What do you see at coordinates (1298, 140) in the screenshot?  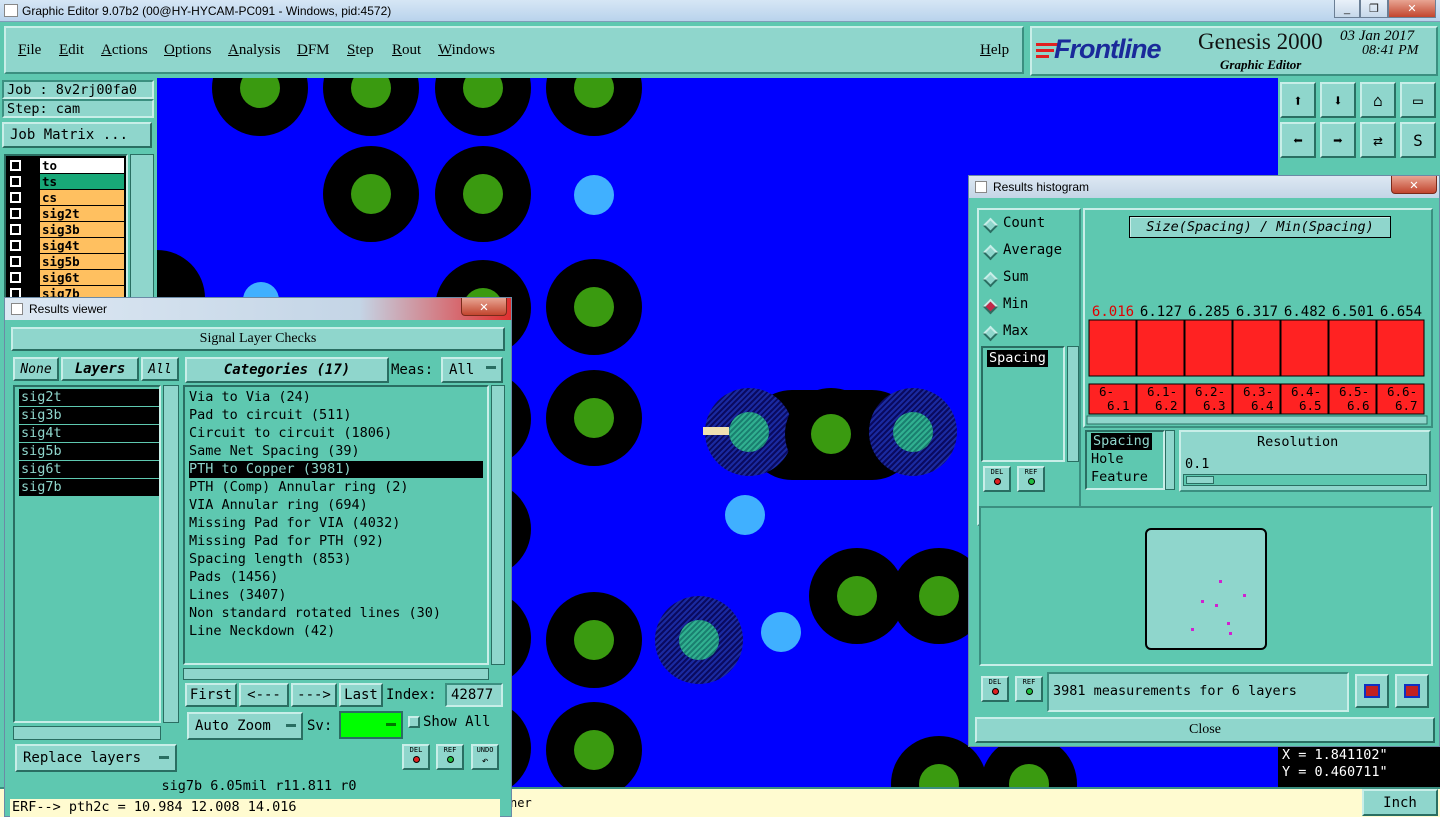 I see `tool-left-icon: ⬅` at bounding box center [1298, 140].